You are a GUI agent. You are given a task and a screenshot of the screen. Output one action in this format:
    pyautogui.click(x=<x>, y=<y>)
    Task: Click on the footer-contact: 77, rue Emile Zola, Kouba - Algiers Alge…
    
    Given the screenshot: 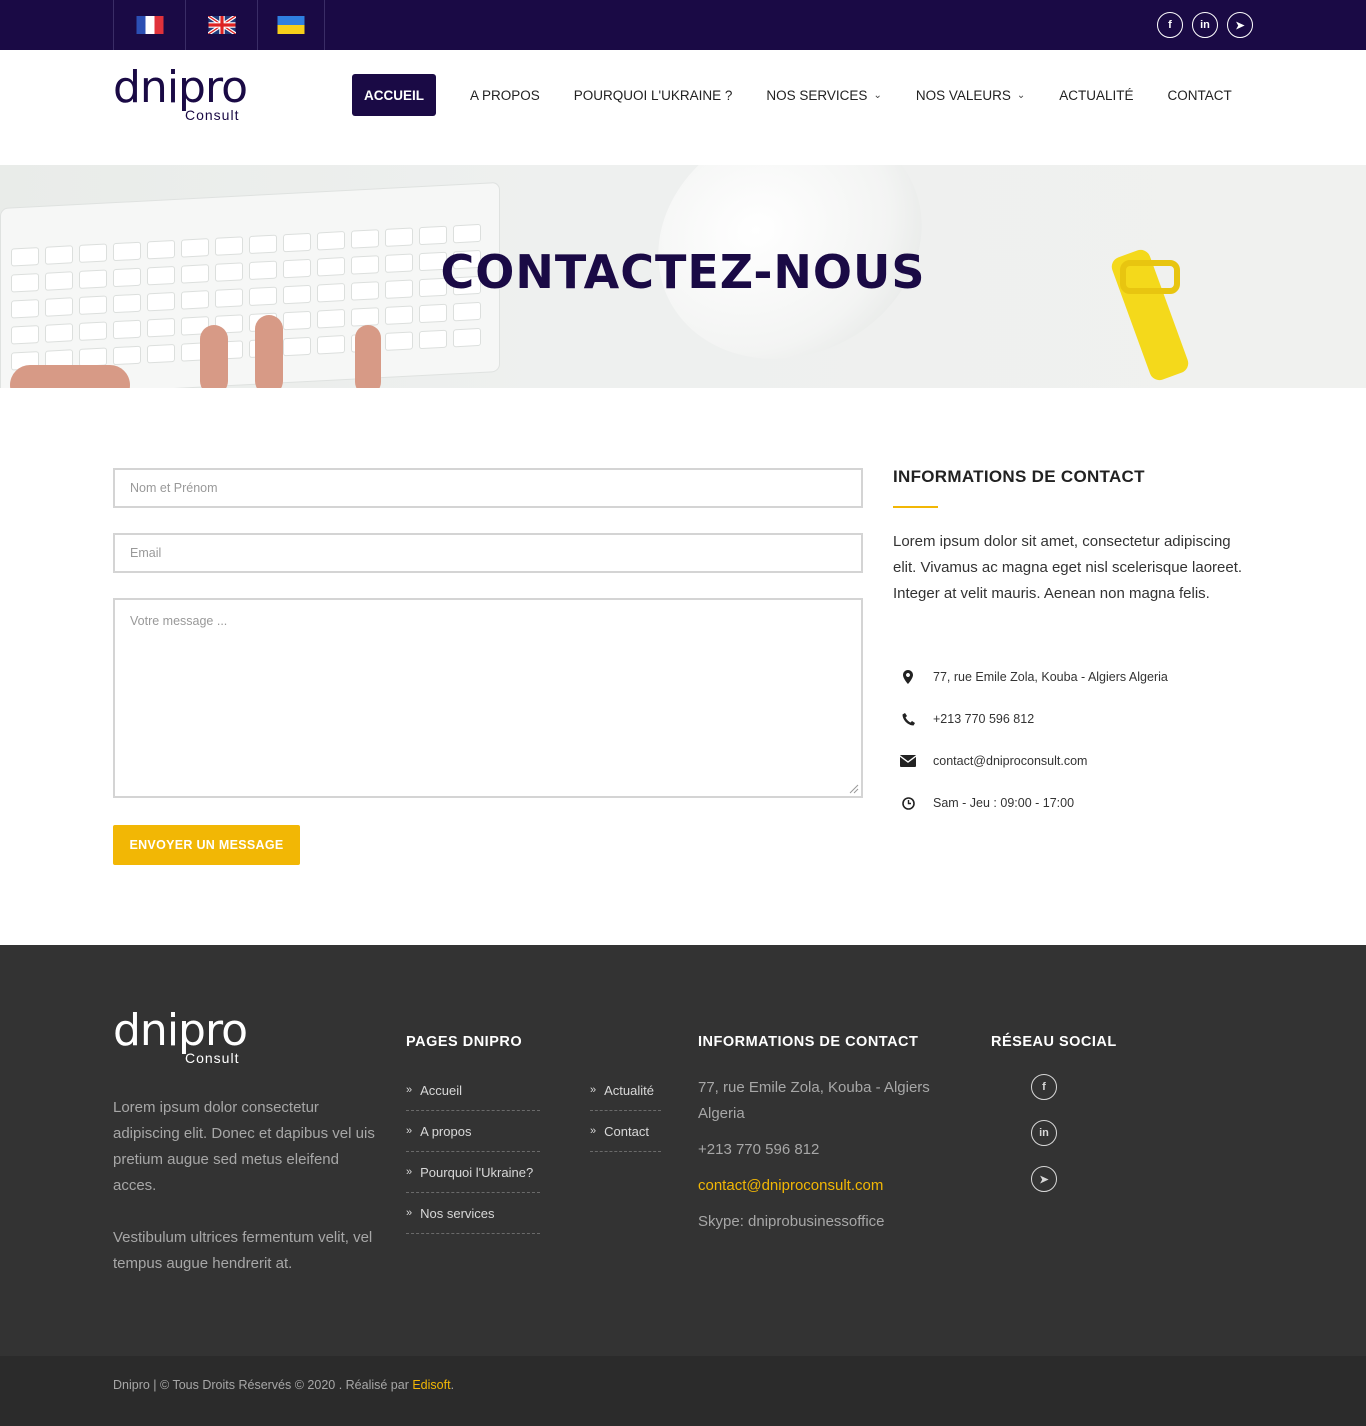 What is the action you would take?
    pyautogui.click(x=823, y=1155)
    